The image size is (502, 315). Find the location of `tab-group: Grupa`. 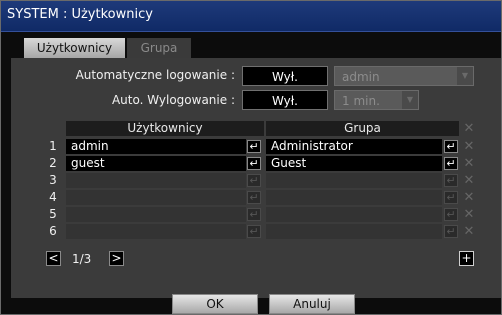

tab-group: Grupa is located at coordinates (159, 48).